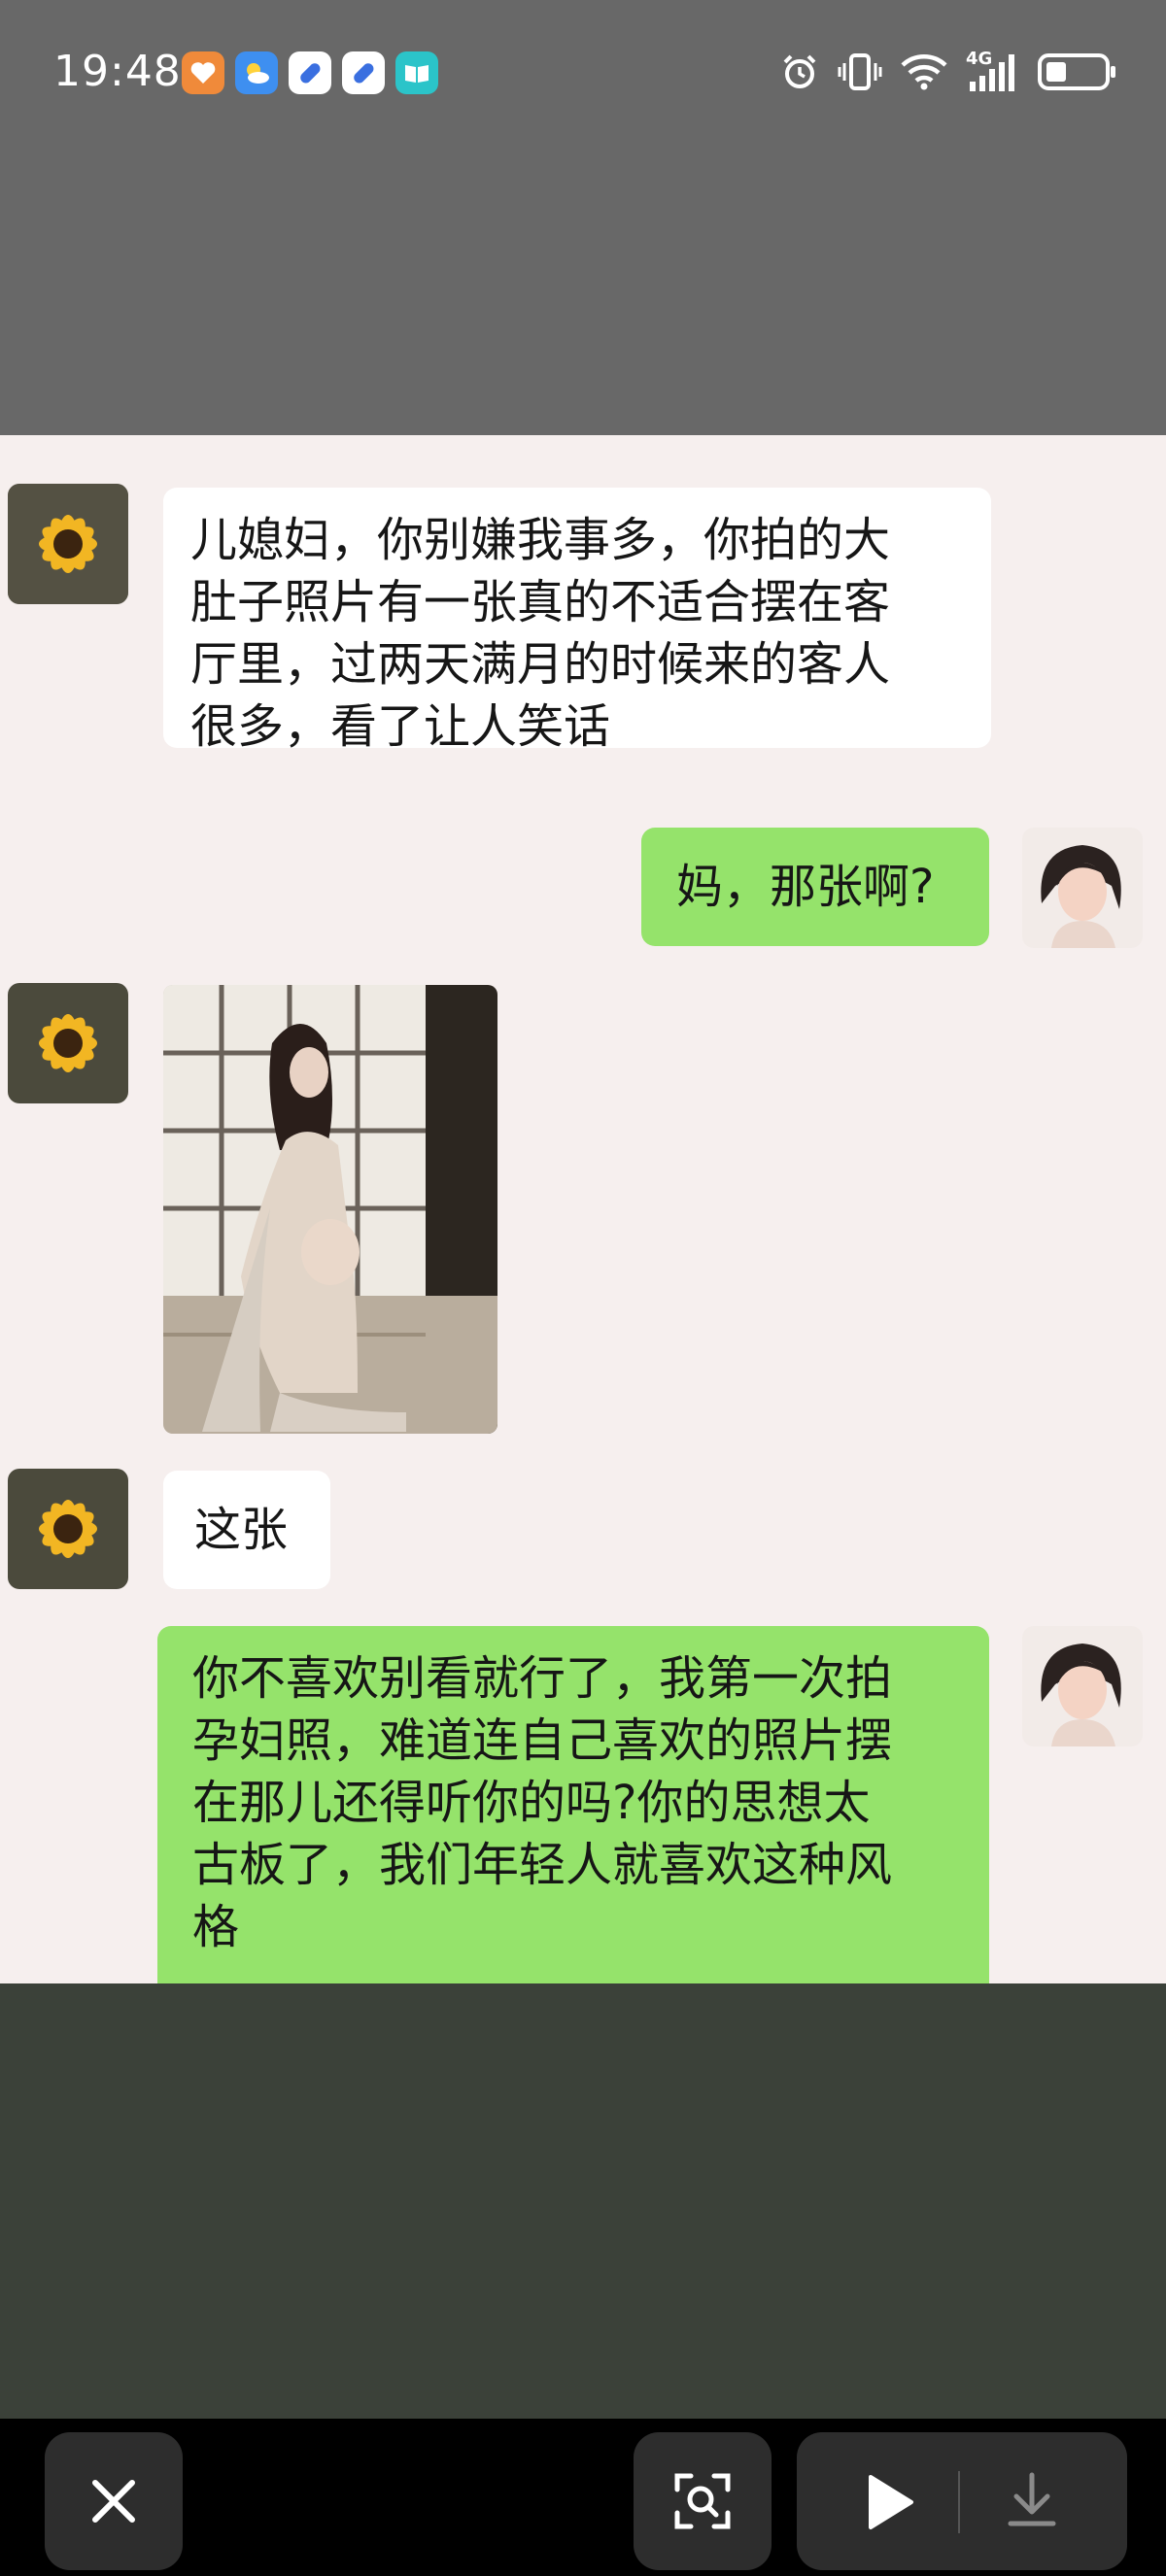  Describe the element at coordinates (962, 2501) in the screenshot. I see `media-controls` at that location.